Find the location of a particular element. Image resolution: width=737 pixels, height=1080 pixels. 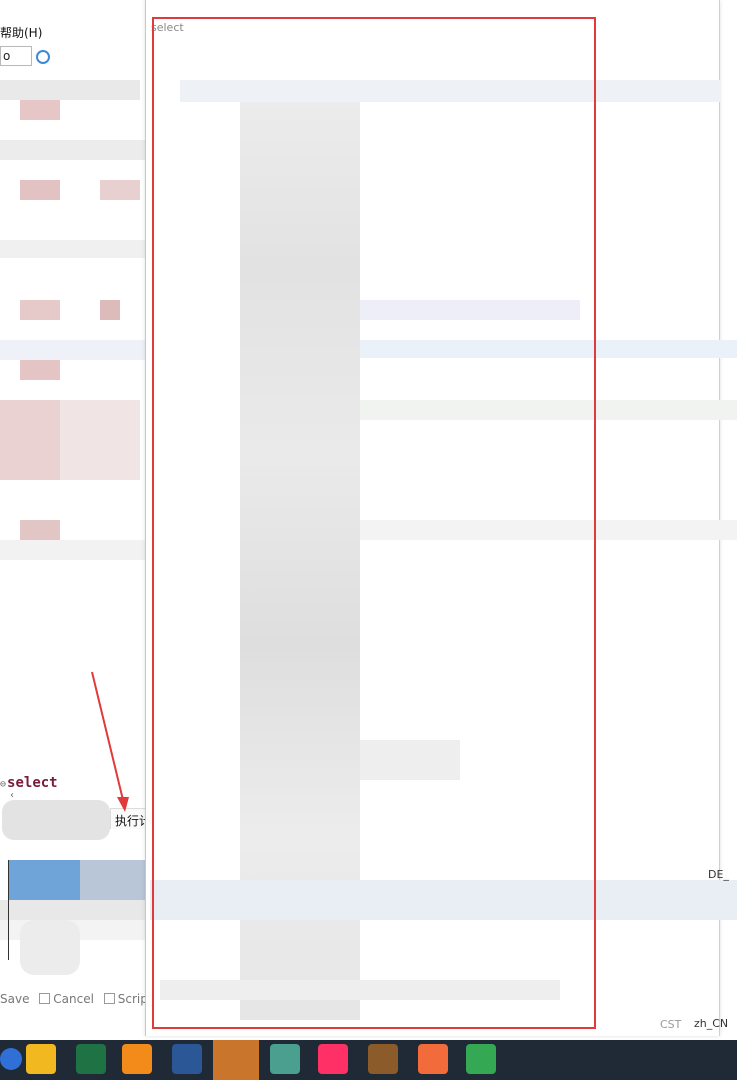

blurred-tab is located at coordinates (56, 820).